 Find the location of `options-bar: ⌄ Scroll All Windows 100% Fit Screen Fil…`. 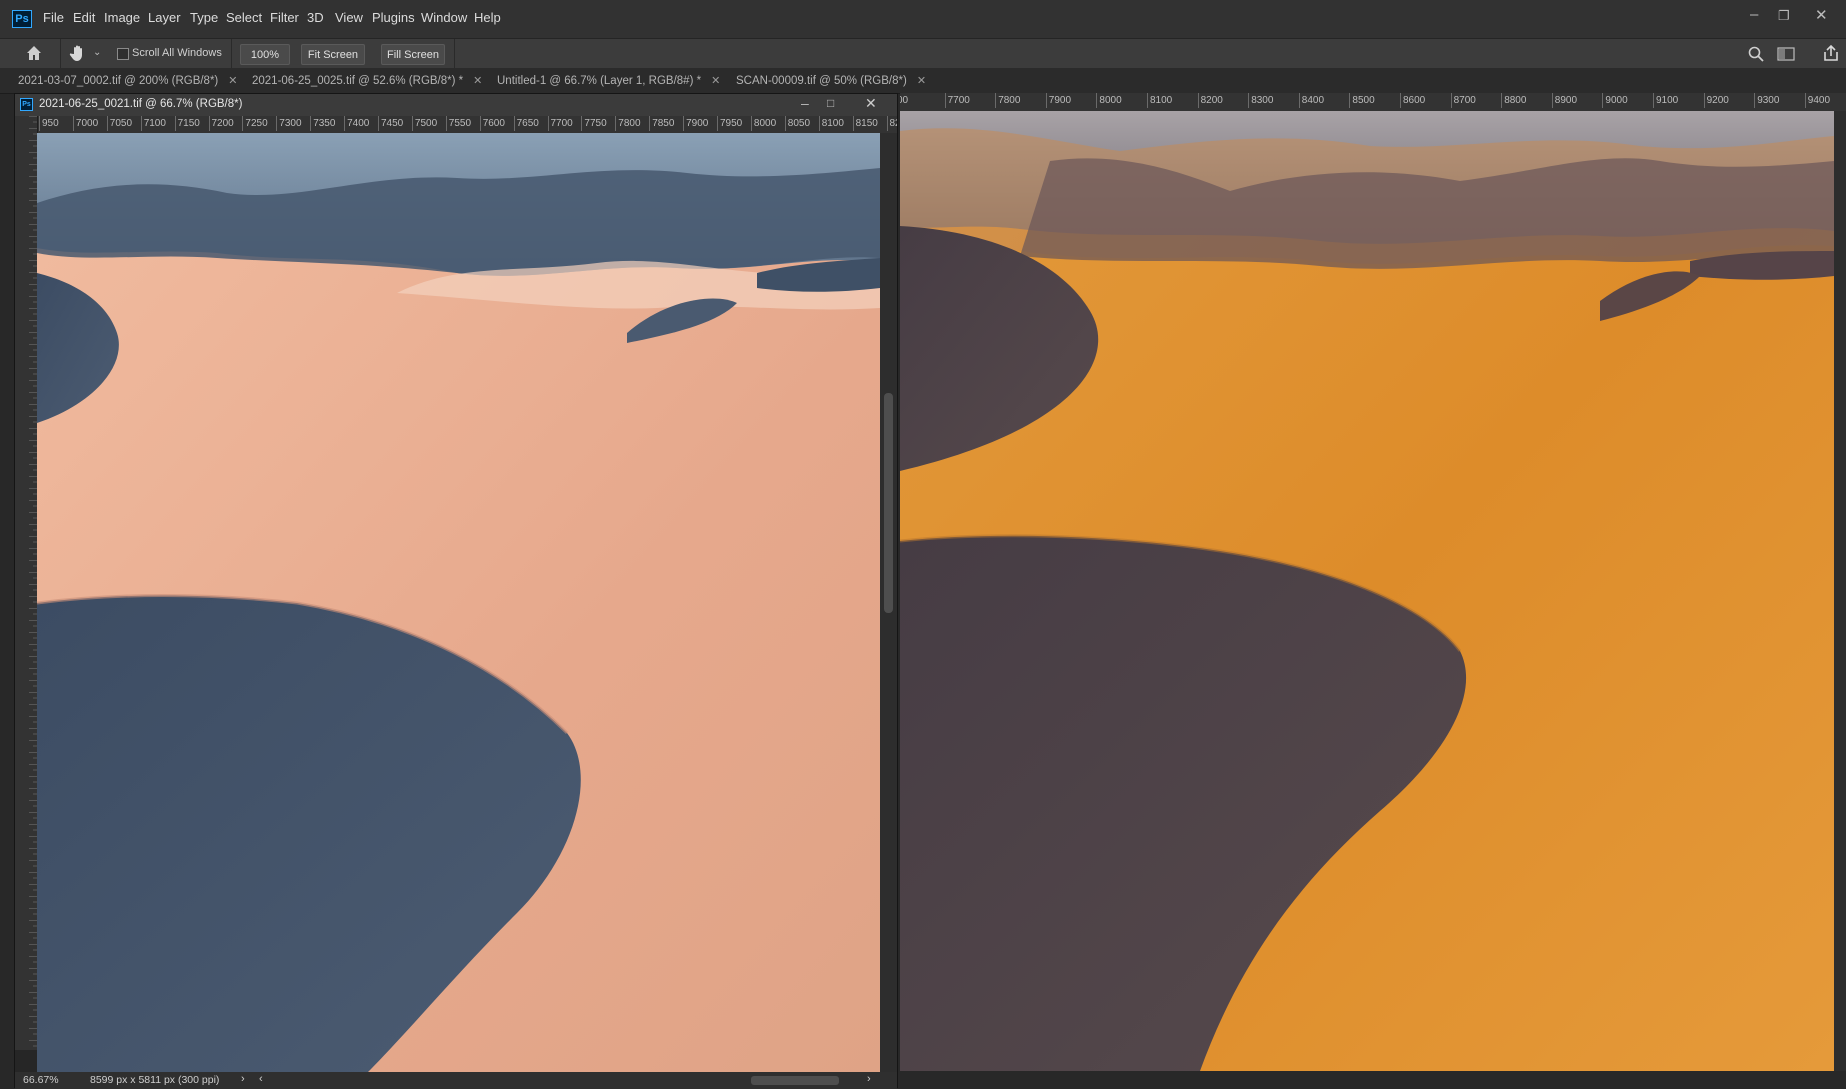

options-bar: ⌄ Scroll All Windows 100% Fit Screen Fil… is located at coordinates (923, 54).